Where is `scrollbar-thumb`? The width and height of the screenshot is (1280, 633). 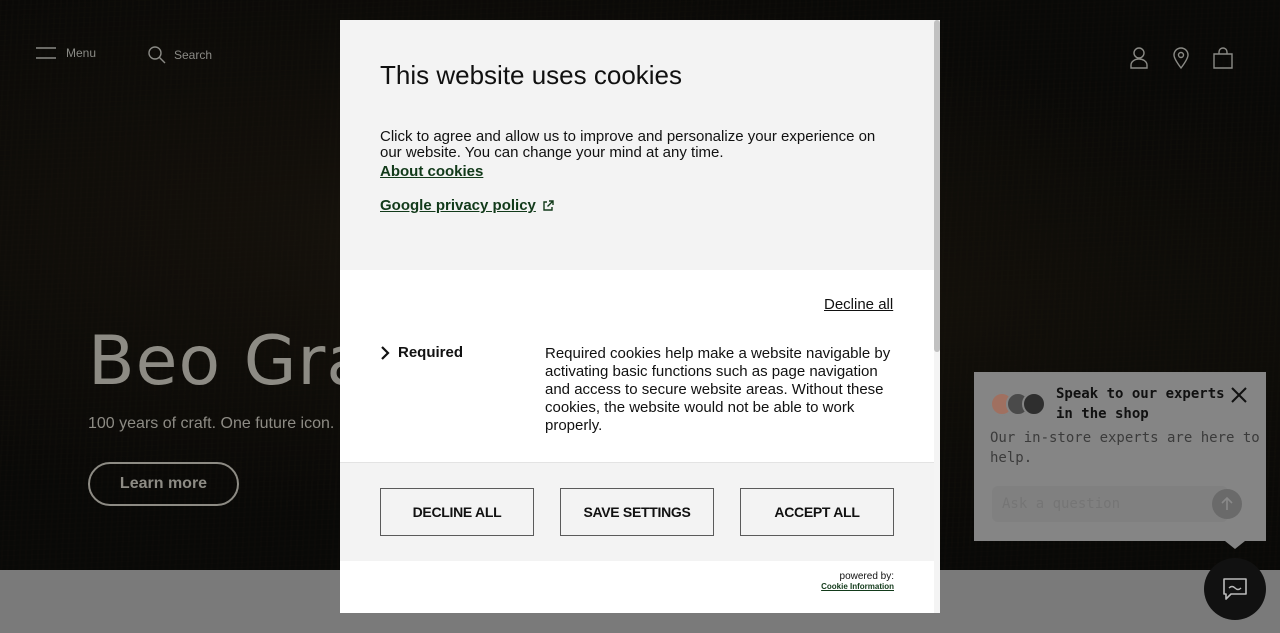
scrollbar-thumb is located at coordinates (937, 186).